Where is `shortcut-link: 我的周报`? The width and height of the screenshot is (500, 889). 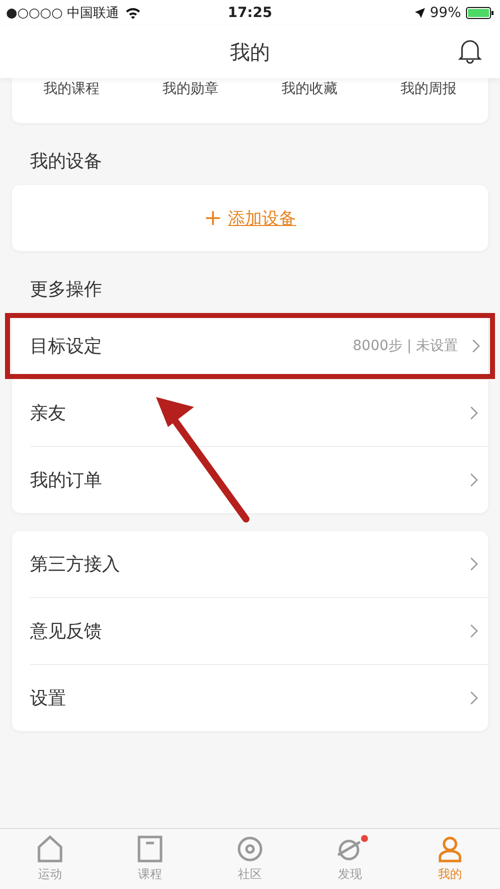 shortcut-link: 我的周报 is located at coordinates (428, 89).